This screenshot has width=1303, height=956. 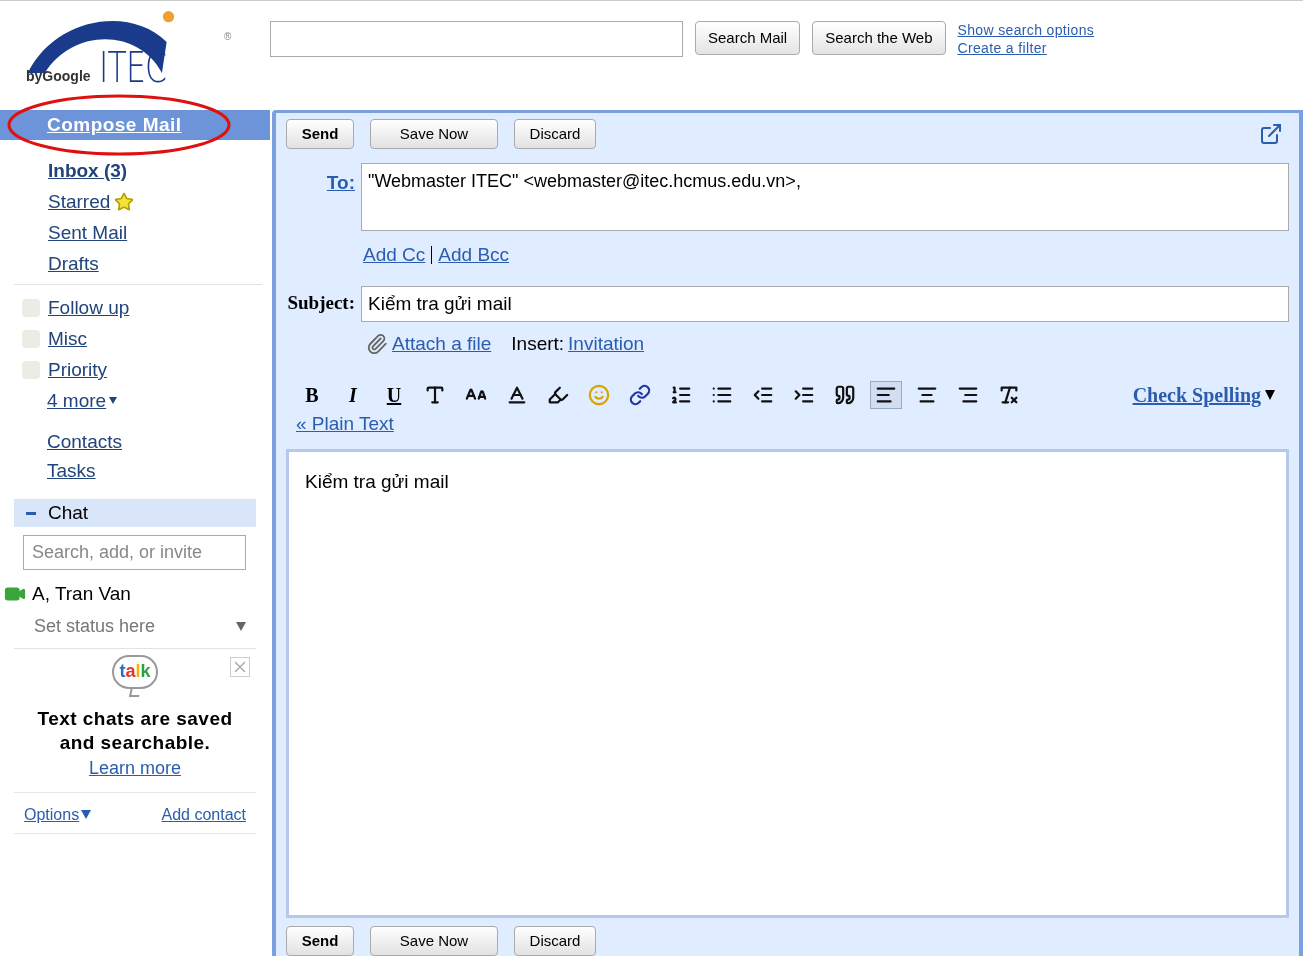 What do you see at coordinates (722, 395) in the screenshot?
I see `bulleted-list-icon` at bounding box center [722, 395].